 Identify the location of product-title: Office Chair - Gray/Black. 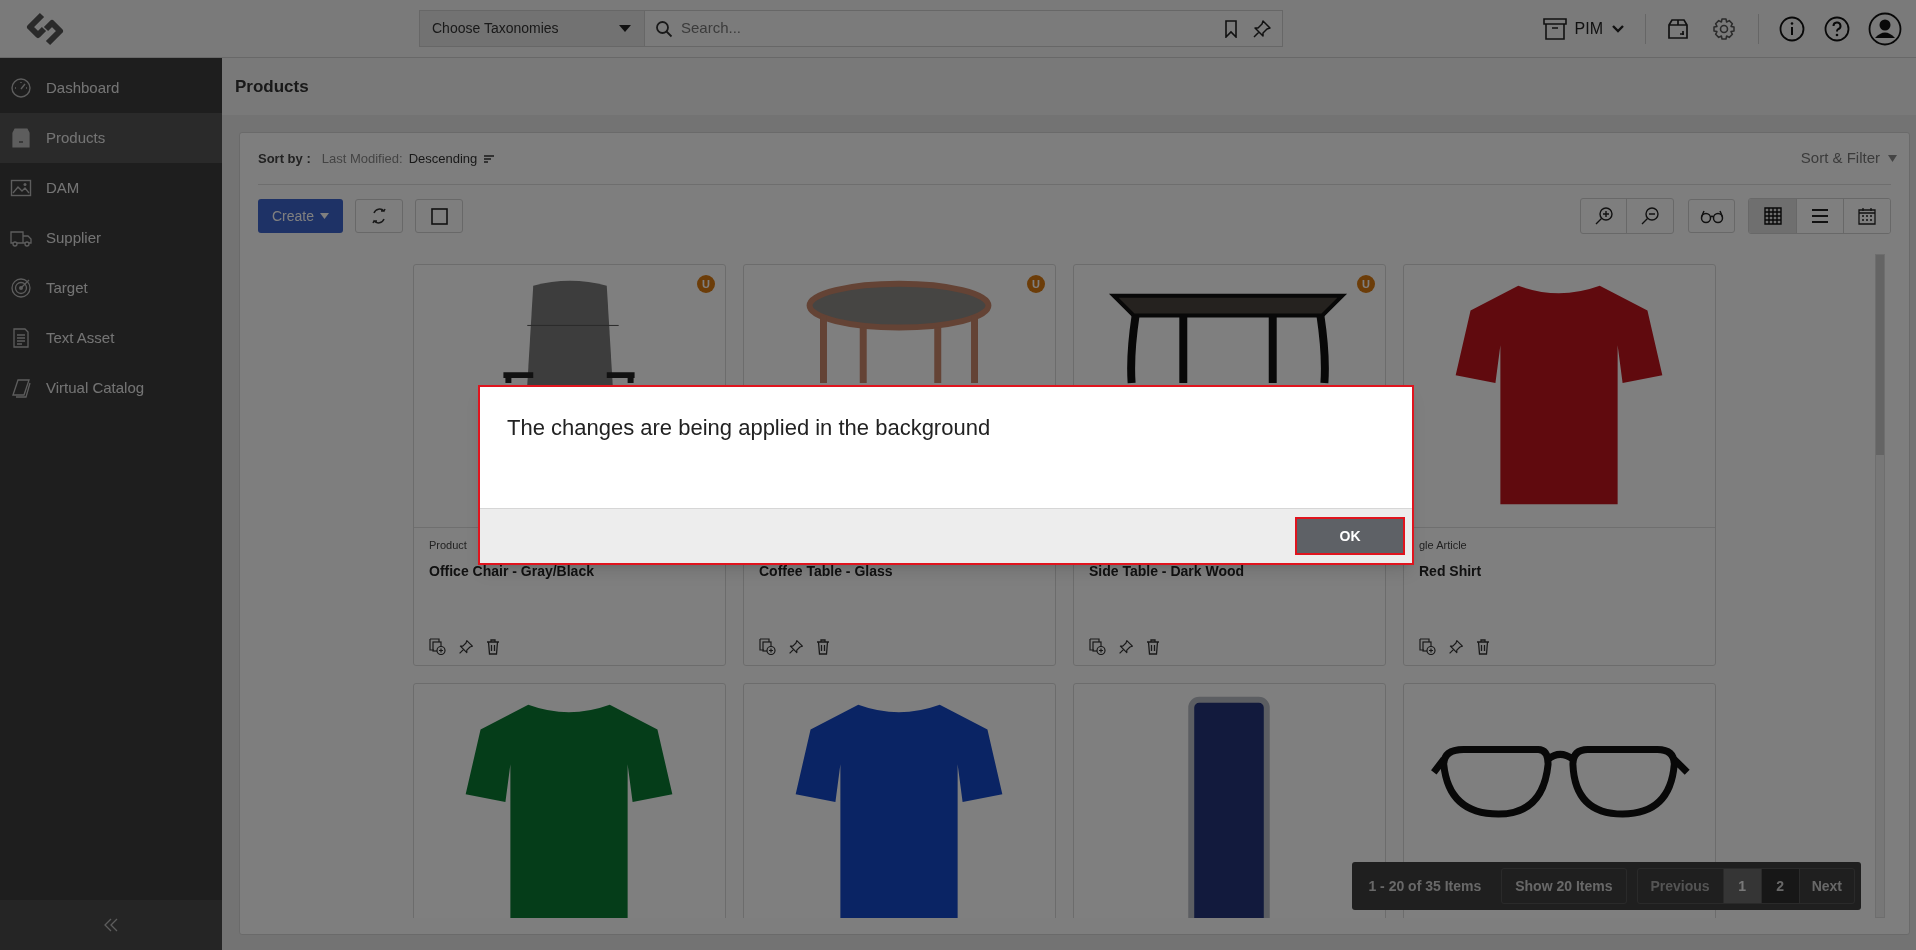
(577, 571).